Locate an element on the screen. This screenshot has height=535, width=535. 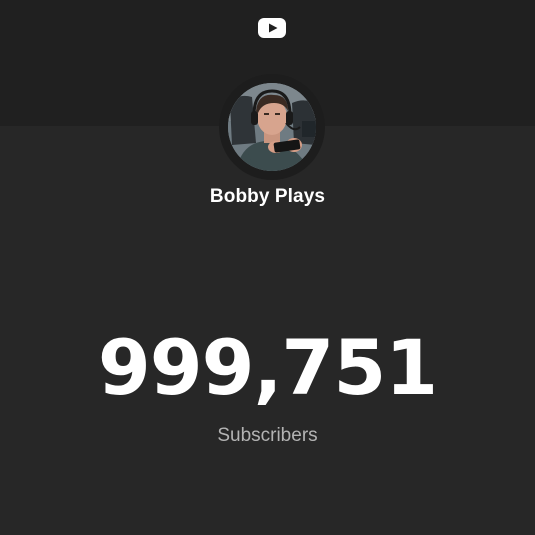
avatar-photo is located at coordinates (272, 127).